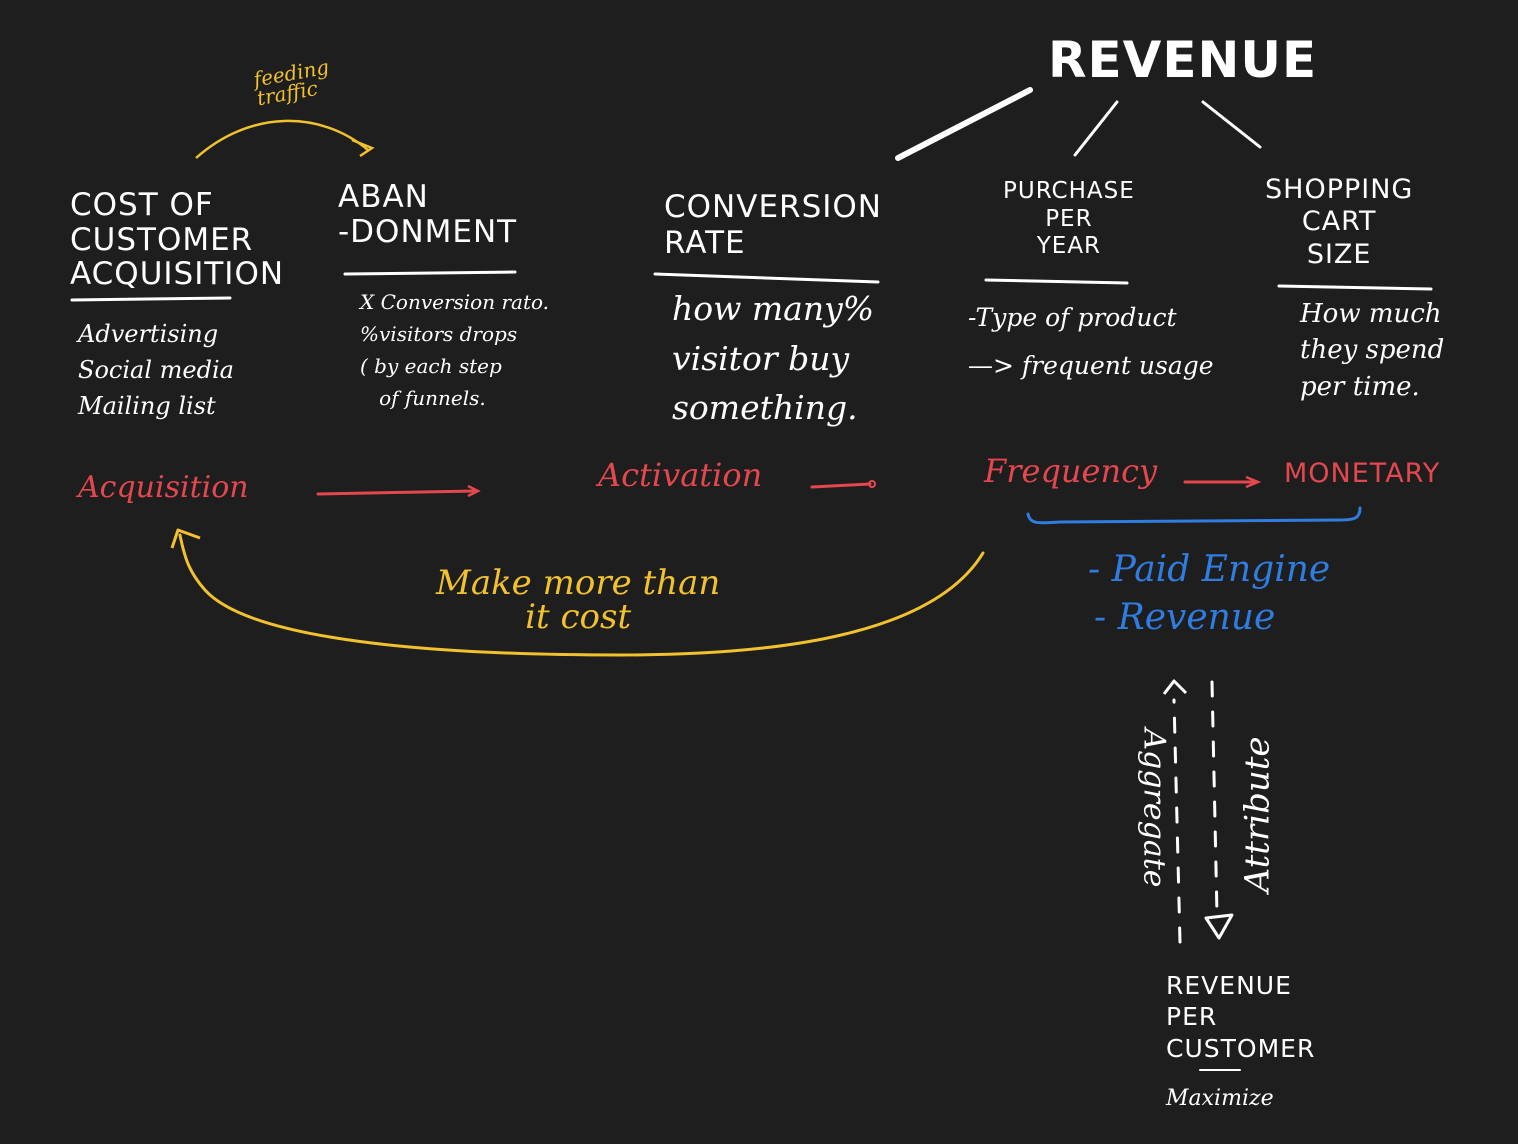 This screenshot has width=1518, height=1144. Describe the element at coordinates (282, 139) in the screenshot. I see `feeding-traffic-arrow` at that location.